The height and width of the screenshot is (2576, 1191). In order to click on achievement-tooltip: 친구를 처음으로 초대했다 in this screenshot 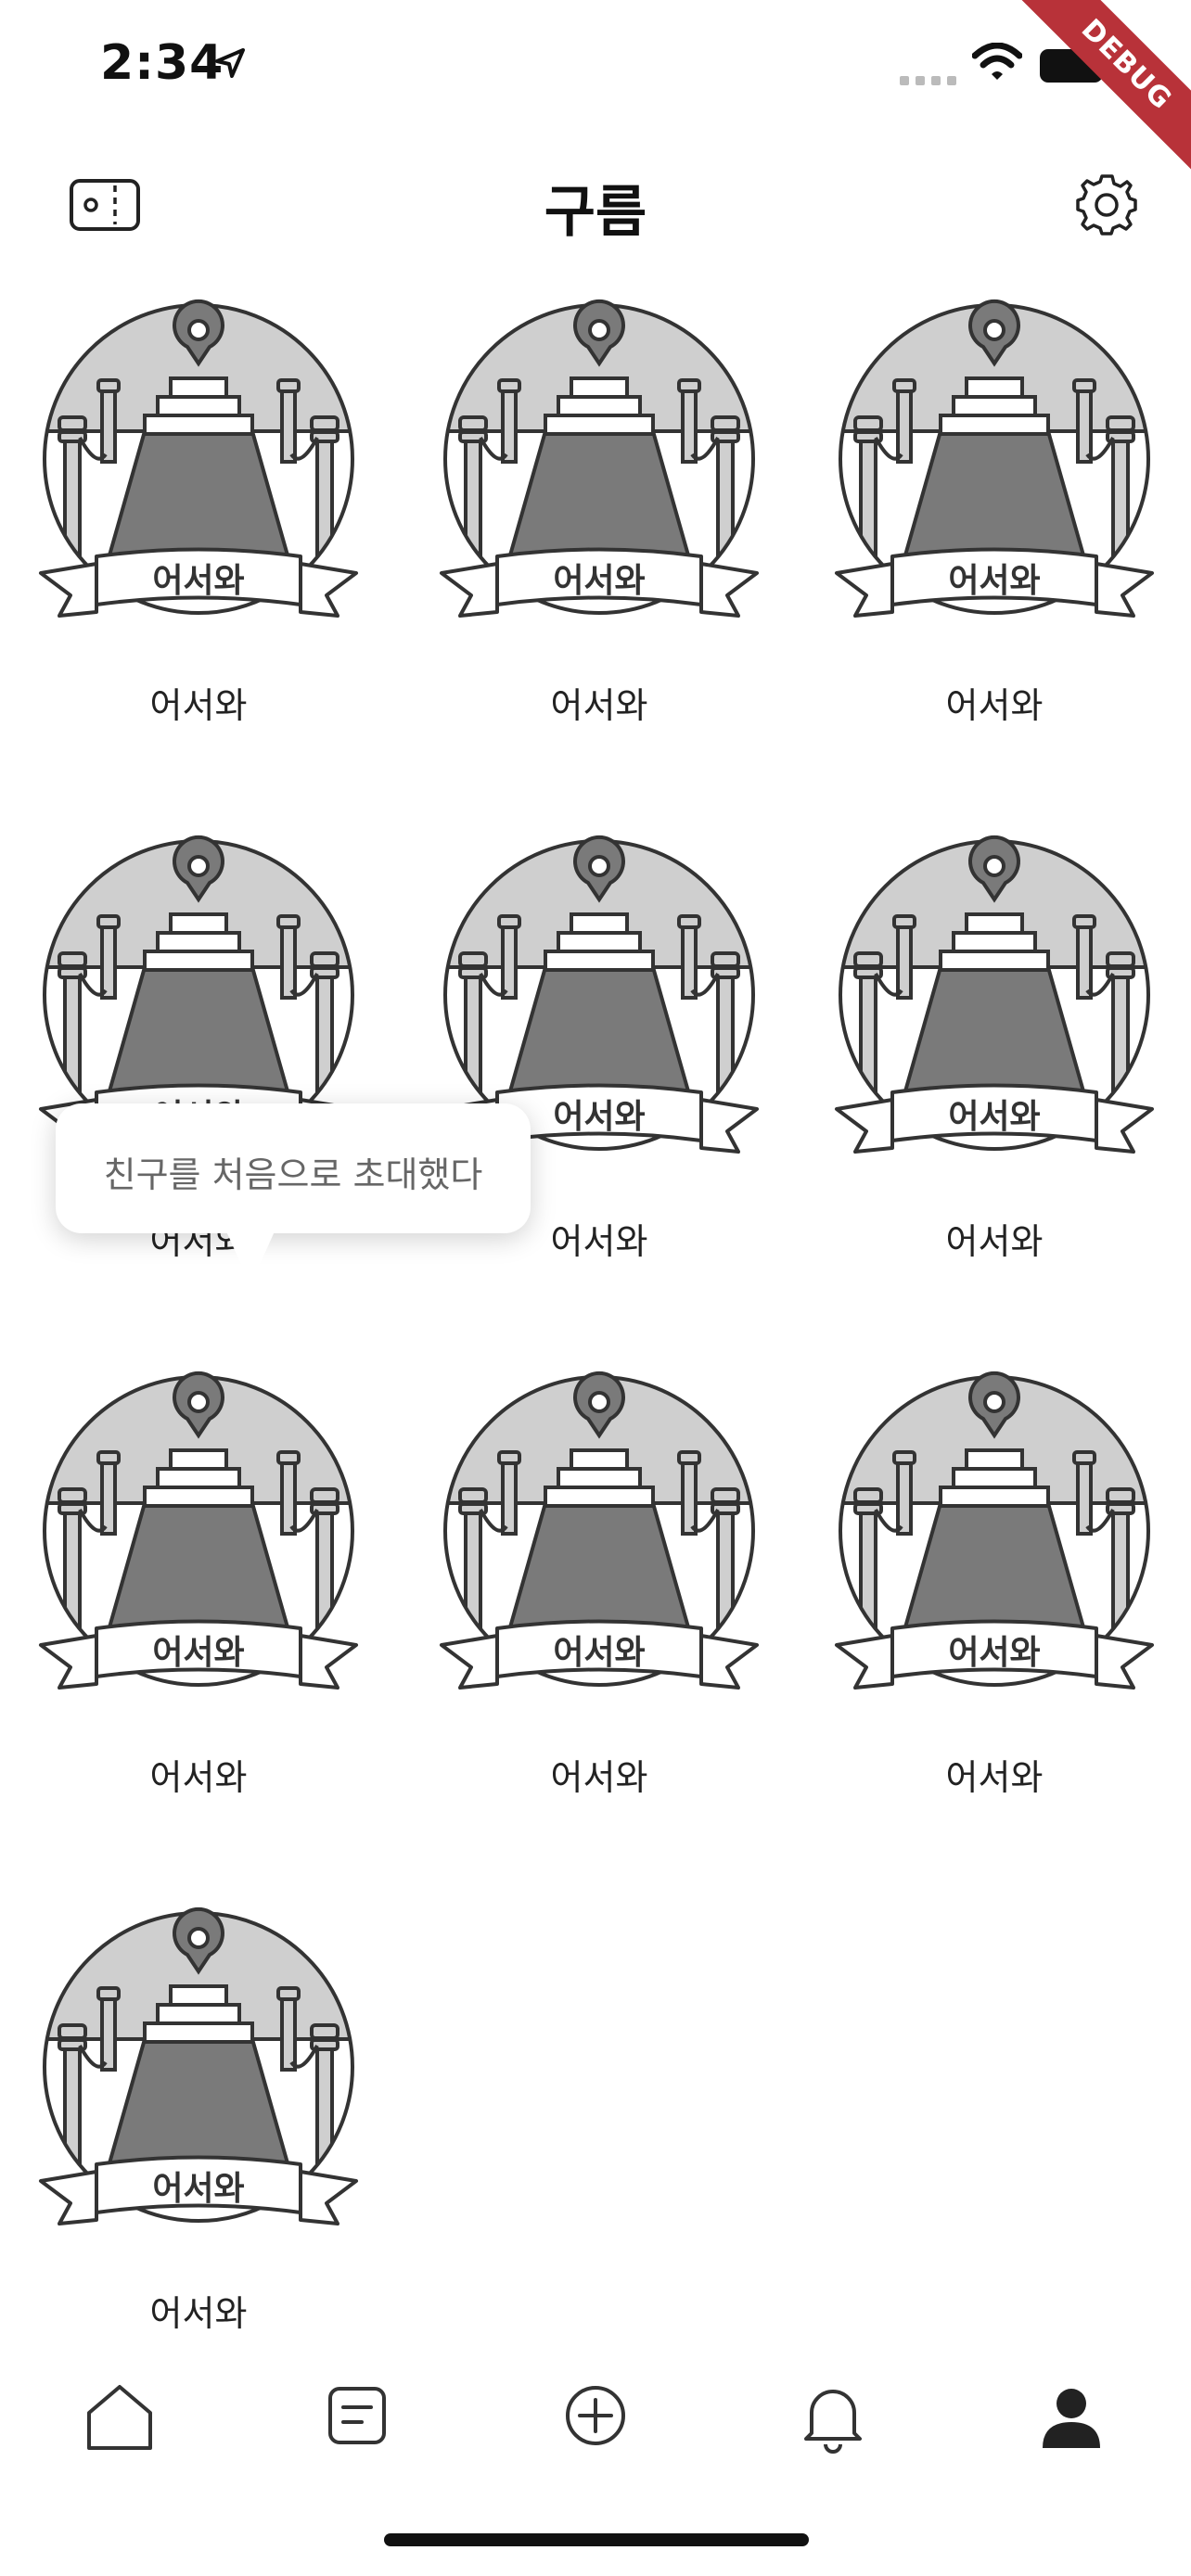, I will do `click(293, 1194)`.